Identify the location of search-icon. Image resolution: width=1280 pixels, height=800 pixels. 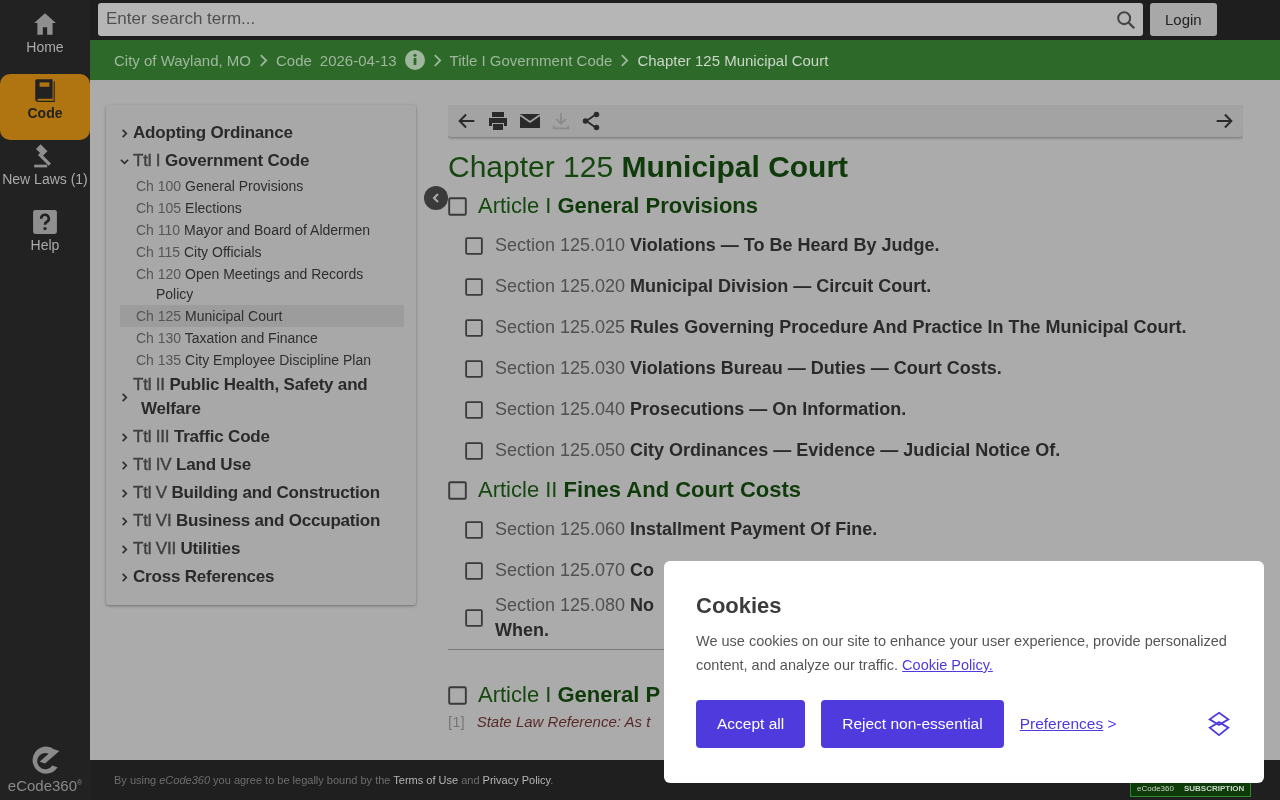
(1126, 19).